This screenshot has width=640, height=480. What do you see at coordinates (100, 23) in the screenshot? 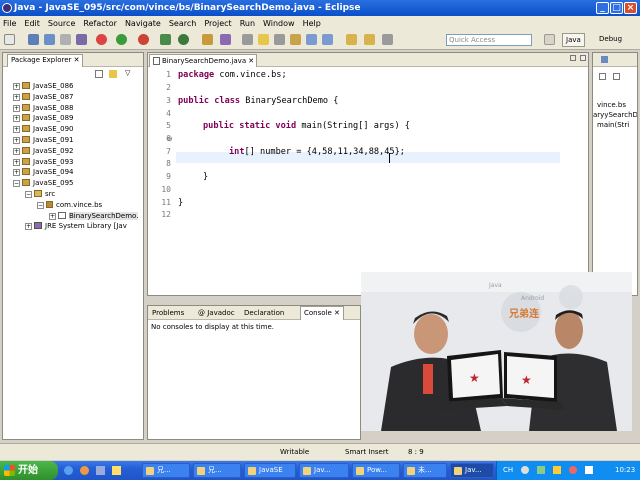
I see `menu-refactor: Refactor` at bounding box center [100, 23].